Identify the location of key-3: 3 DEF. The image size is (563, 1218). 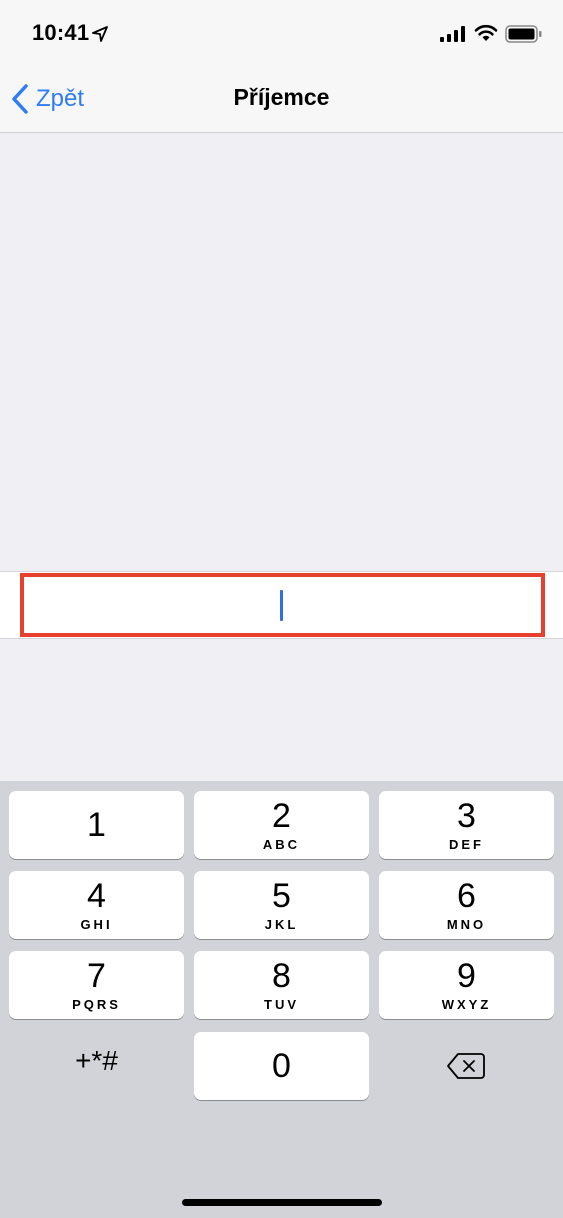
(466, 825).